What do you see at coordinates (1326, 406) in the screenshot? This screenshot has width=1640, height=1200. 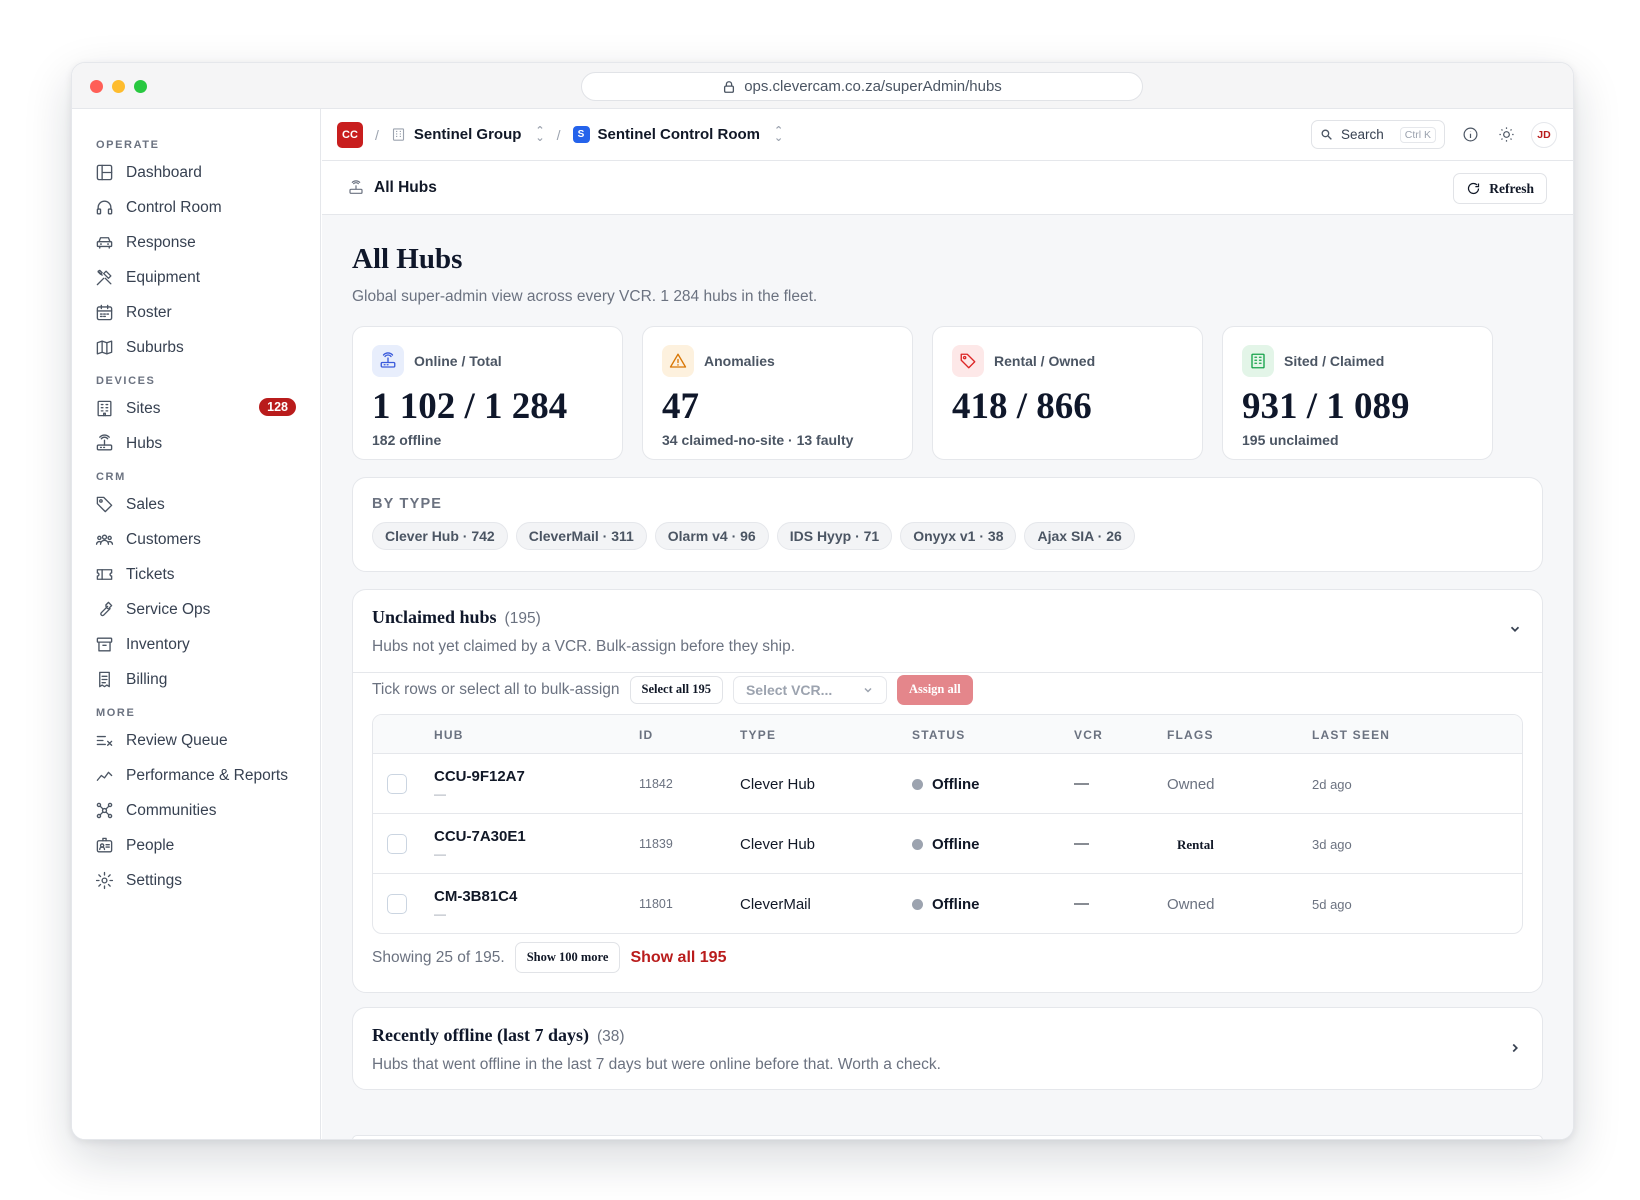 I see `kpi-value: 931 / 1 089` at bounding box center [1326, 406].